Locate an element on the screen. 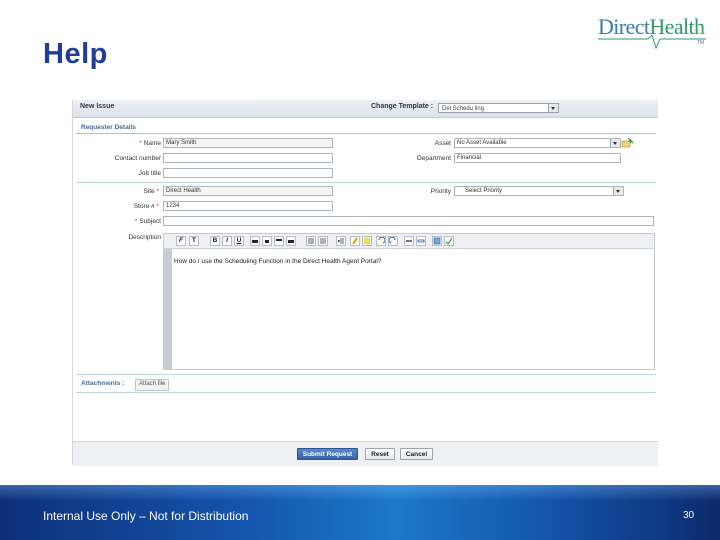 This screenshot has height=540, width=720. priority-label: Priority is located at coordinates (440, 191).